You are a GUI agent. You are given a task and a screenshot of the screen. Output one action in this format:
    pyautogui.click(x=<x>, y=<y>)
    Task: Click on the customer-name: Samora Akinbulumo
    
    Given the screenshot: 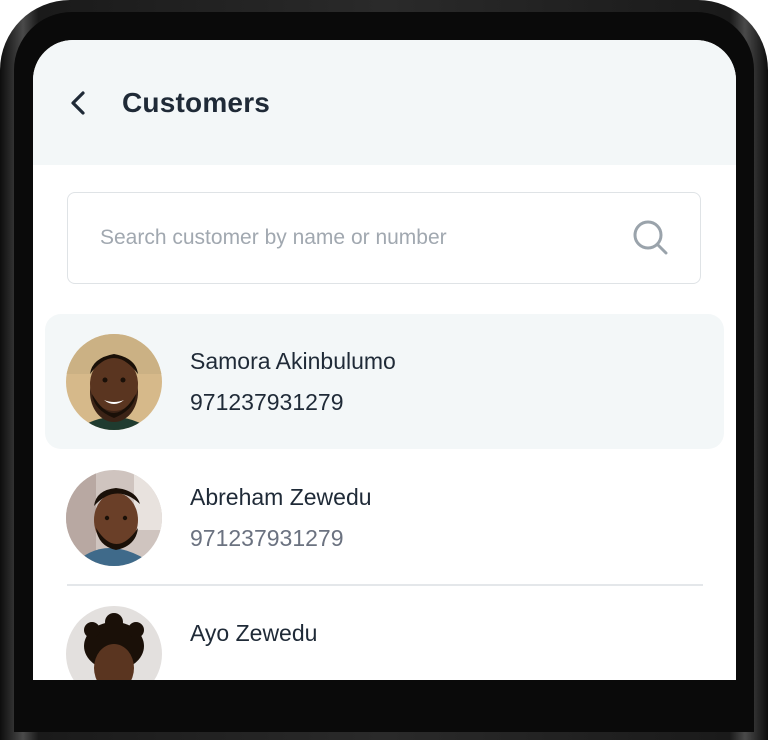 What is the action you would take?
    pyautogui.click(x=293, y=361)
    